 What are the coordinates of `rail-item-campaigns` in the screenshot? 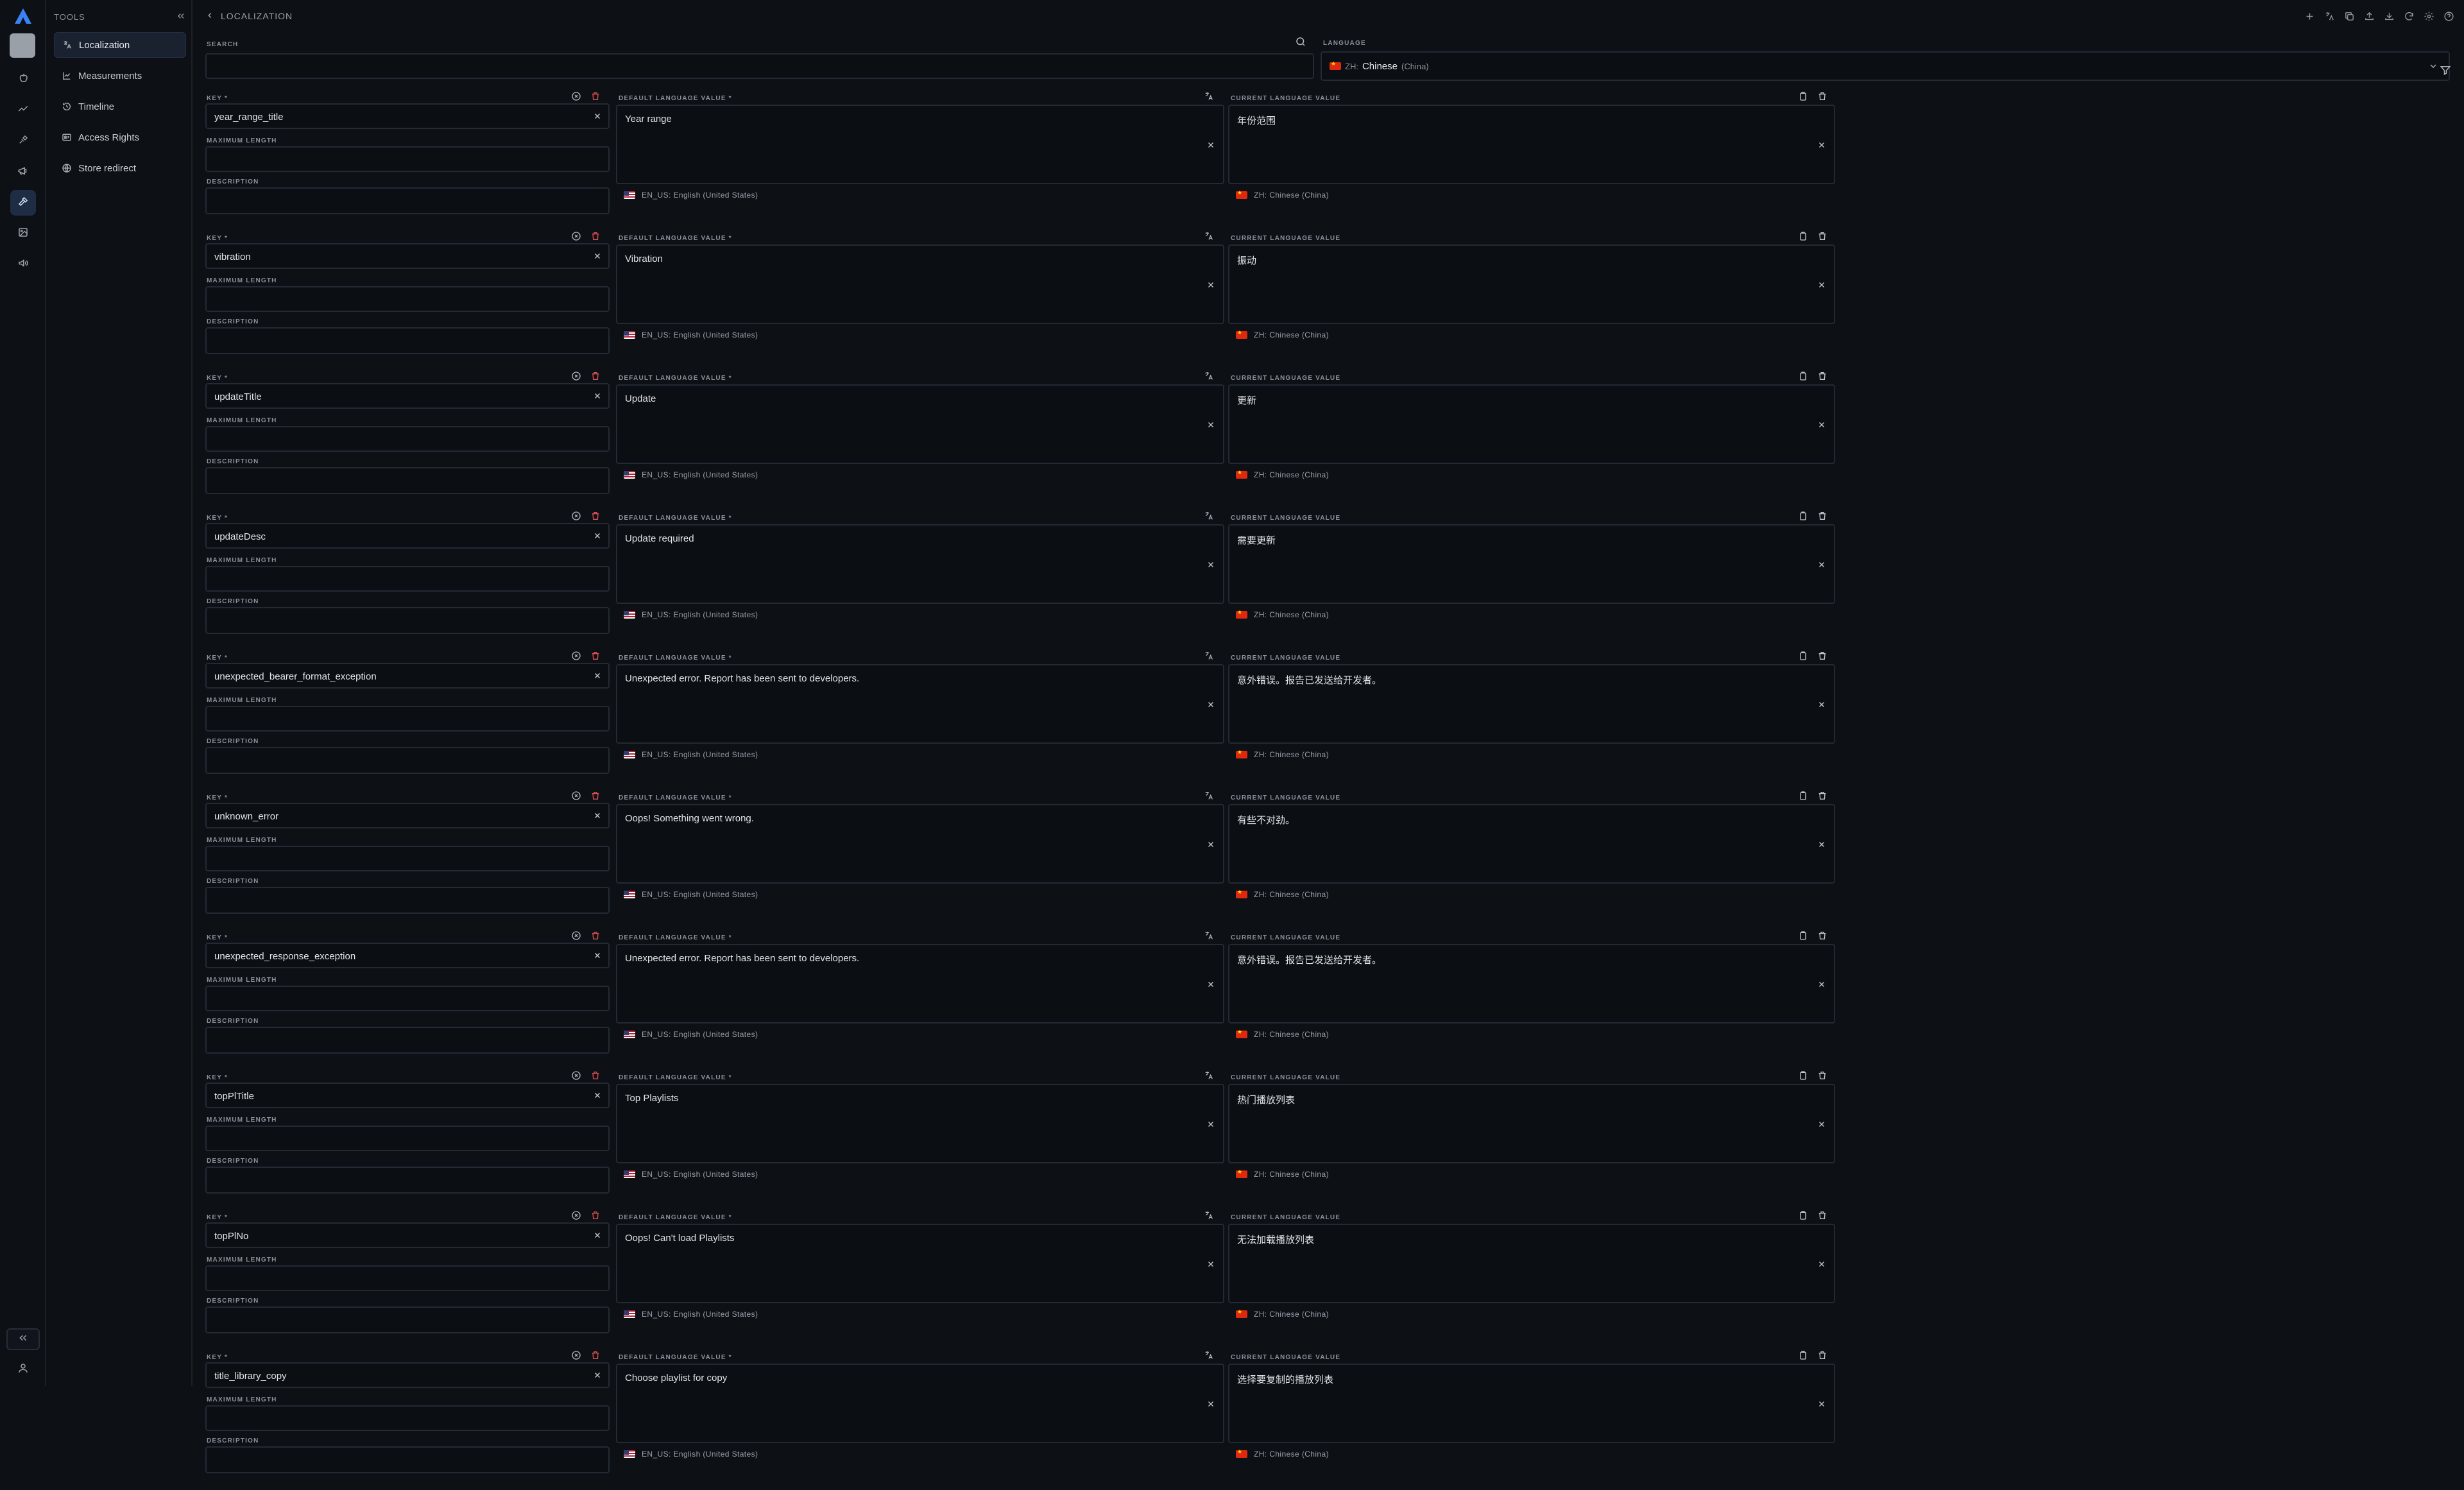 It's located at (23, 172).